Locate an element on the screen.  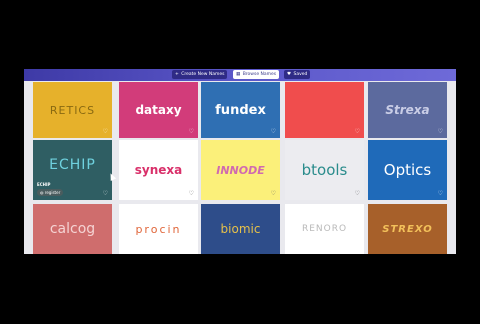
name-card-hovered: ECHIP ECHIP ◍ register ♡ is located at coordinates (72, 170).